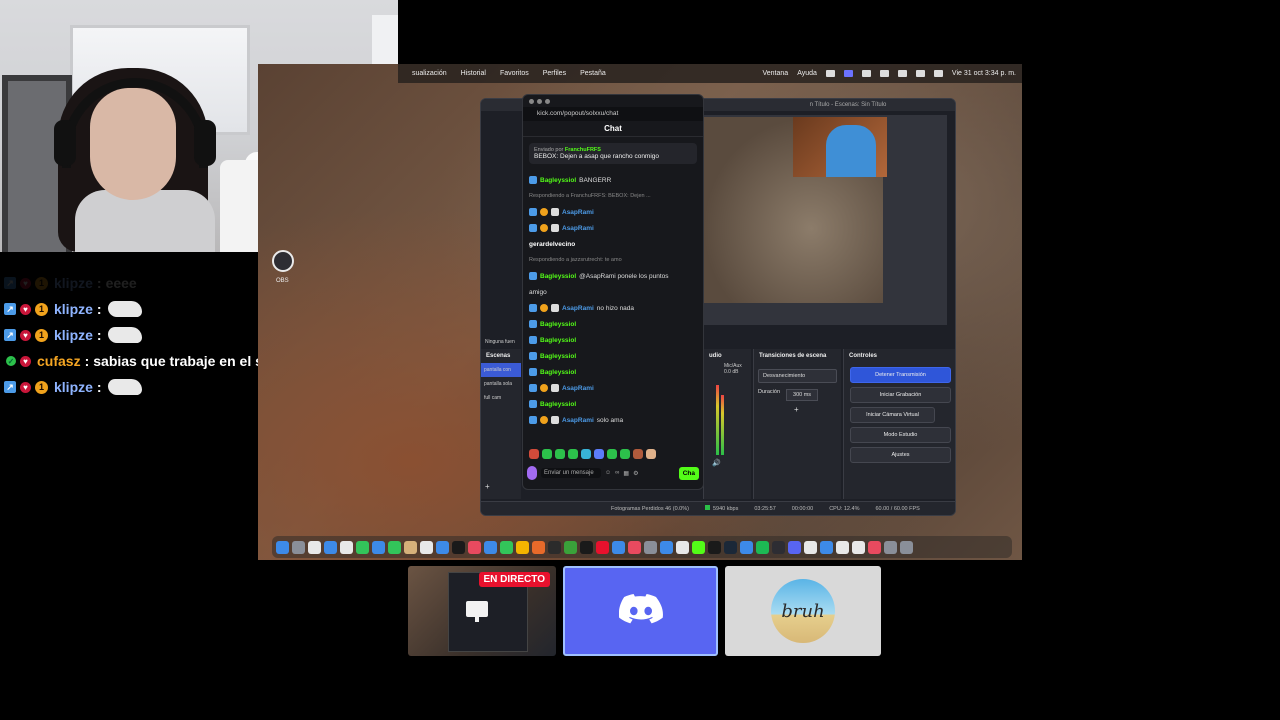  What do you see at coordinates (531, 101) in the screenshot?
I see `close-icon` at bounding box center [531, 101].